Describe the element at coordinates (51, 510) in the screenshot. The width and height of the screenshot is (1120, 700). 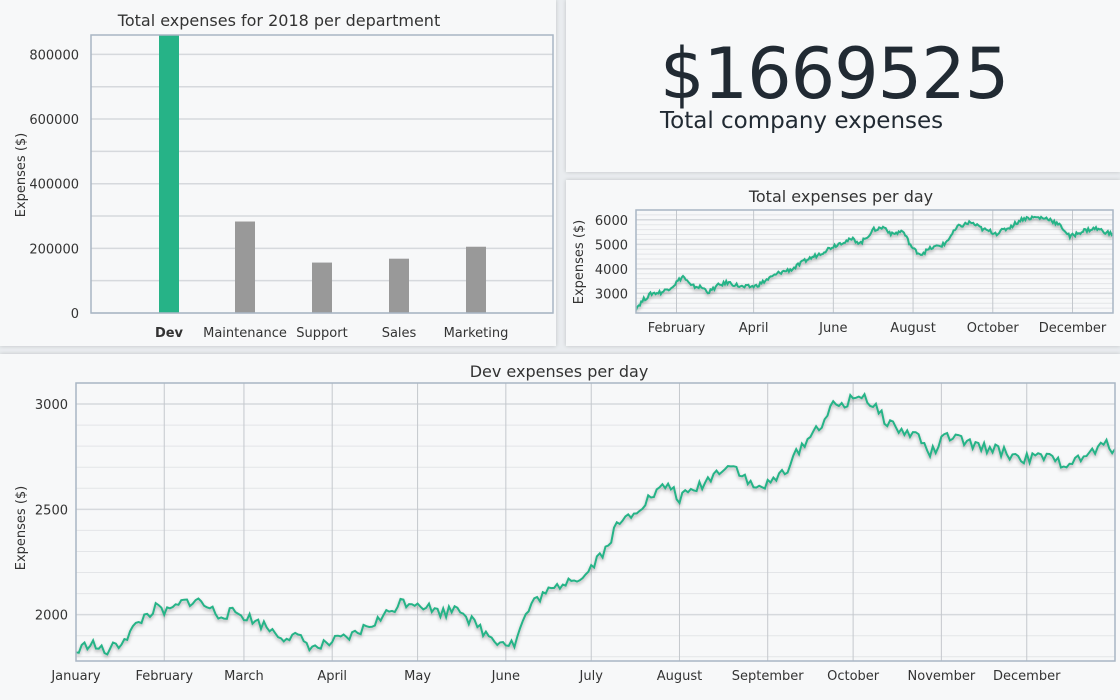
I see `y-tick-label: 2500` at that location.